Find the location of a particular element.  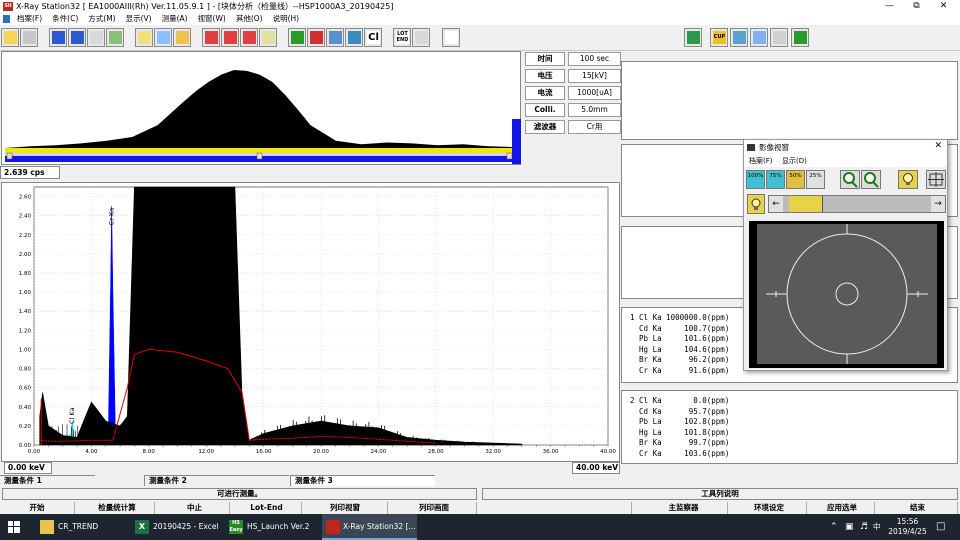

cup-button: CUP is located at coordinates (719, 37).